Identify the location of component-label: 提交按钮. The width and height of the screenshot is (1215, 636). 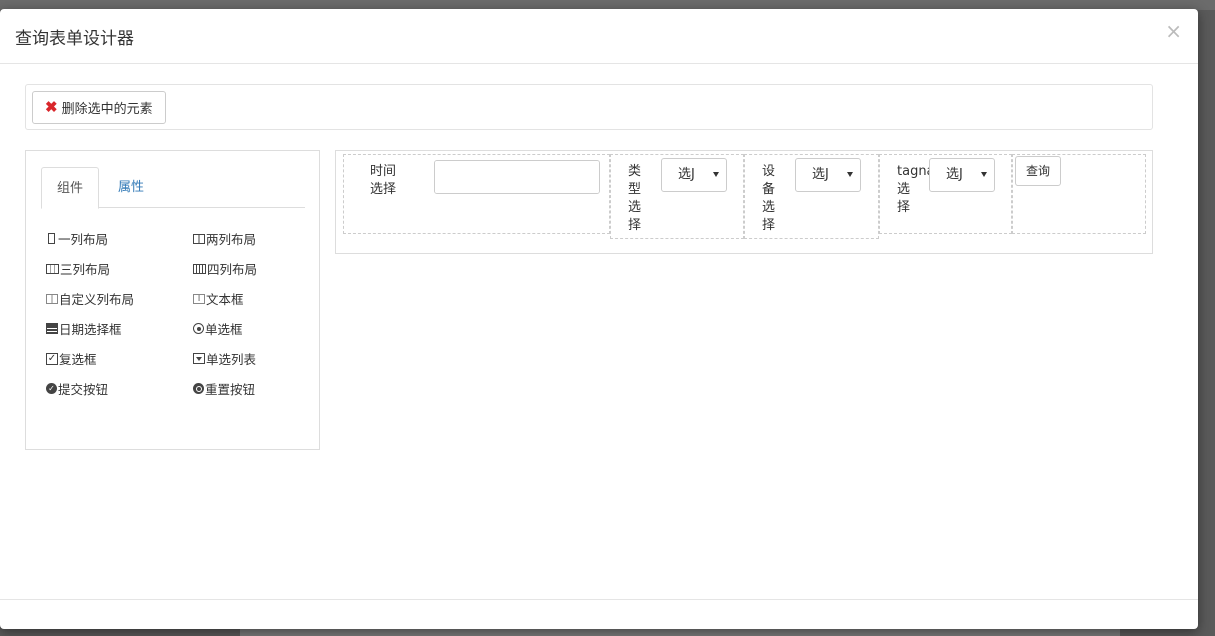
(83, 389).